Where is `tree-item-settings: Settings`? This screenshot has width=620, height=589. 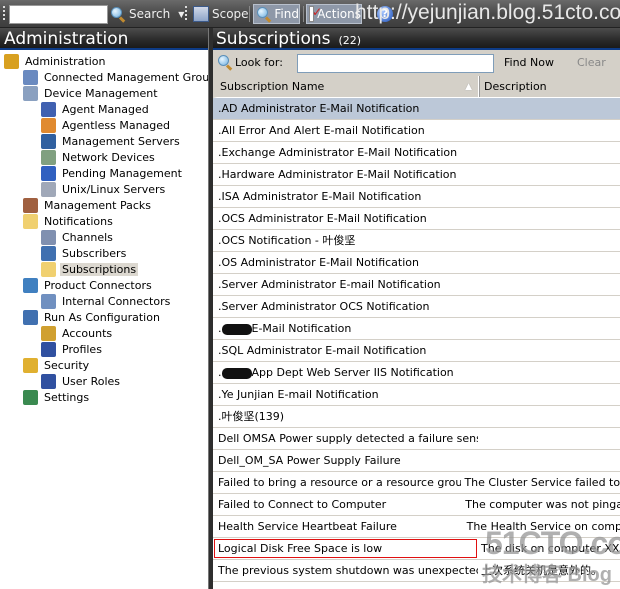 tree-item-settings: Settings is located at coordinates (104, 397).